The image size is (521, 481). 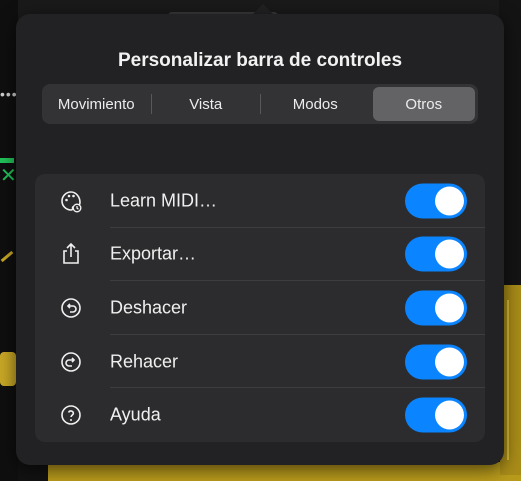 I want to click on undo-icon, so click(x=71, y=308).